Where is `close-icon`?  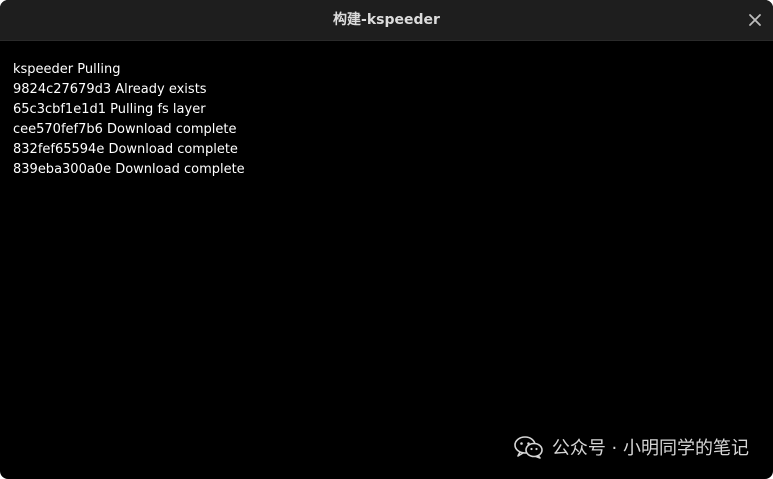 close-icon is located at coordinates (755, 20).